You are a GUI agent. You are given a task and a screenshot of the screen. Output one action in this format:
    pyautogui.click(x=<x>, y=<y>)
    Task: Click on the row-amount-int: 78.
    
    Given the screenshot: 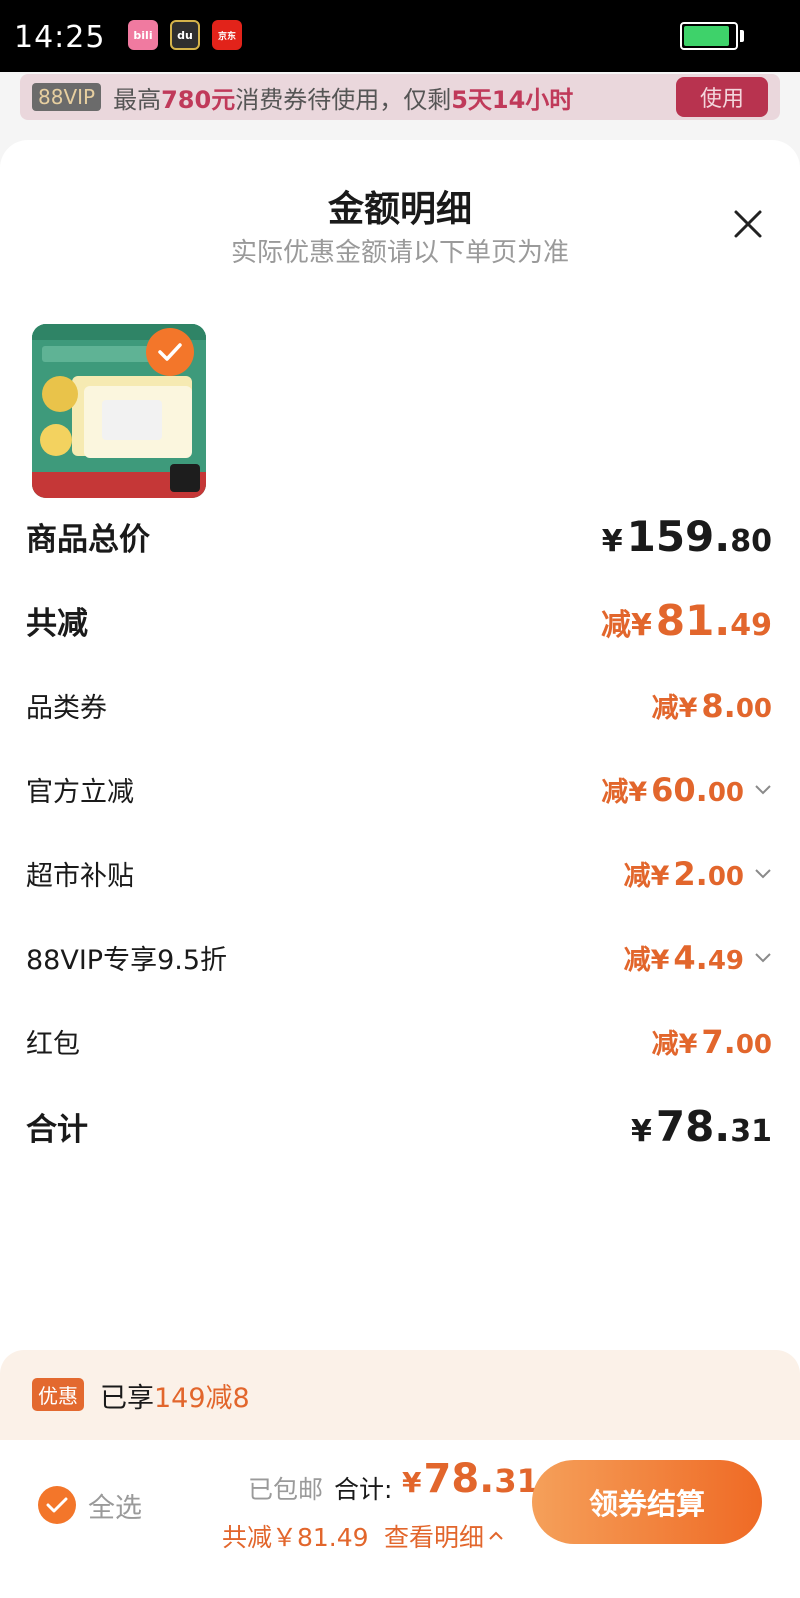 What is the action you would take?
    pyautogui.click(x=693, y=1126)
    